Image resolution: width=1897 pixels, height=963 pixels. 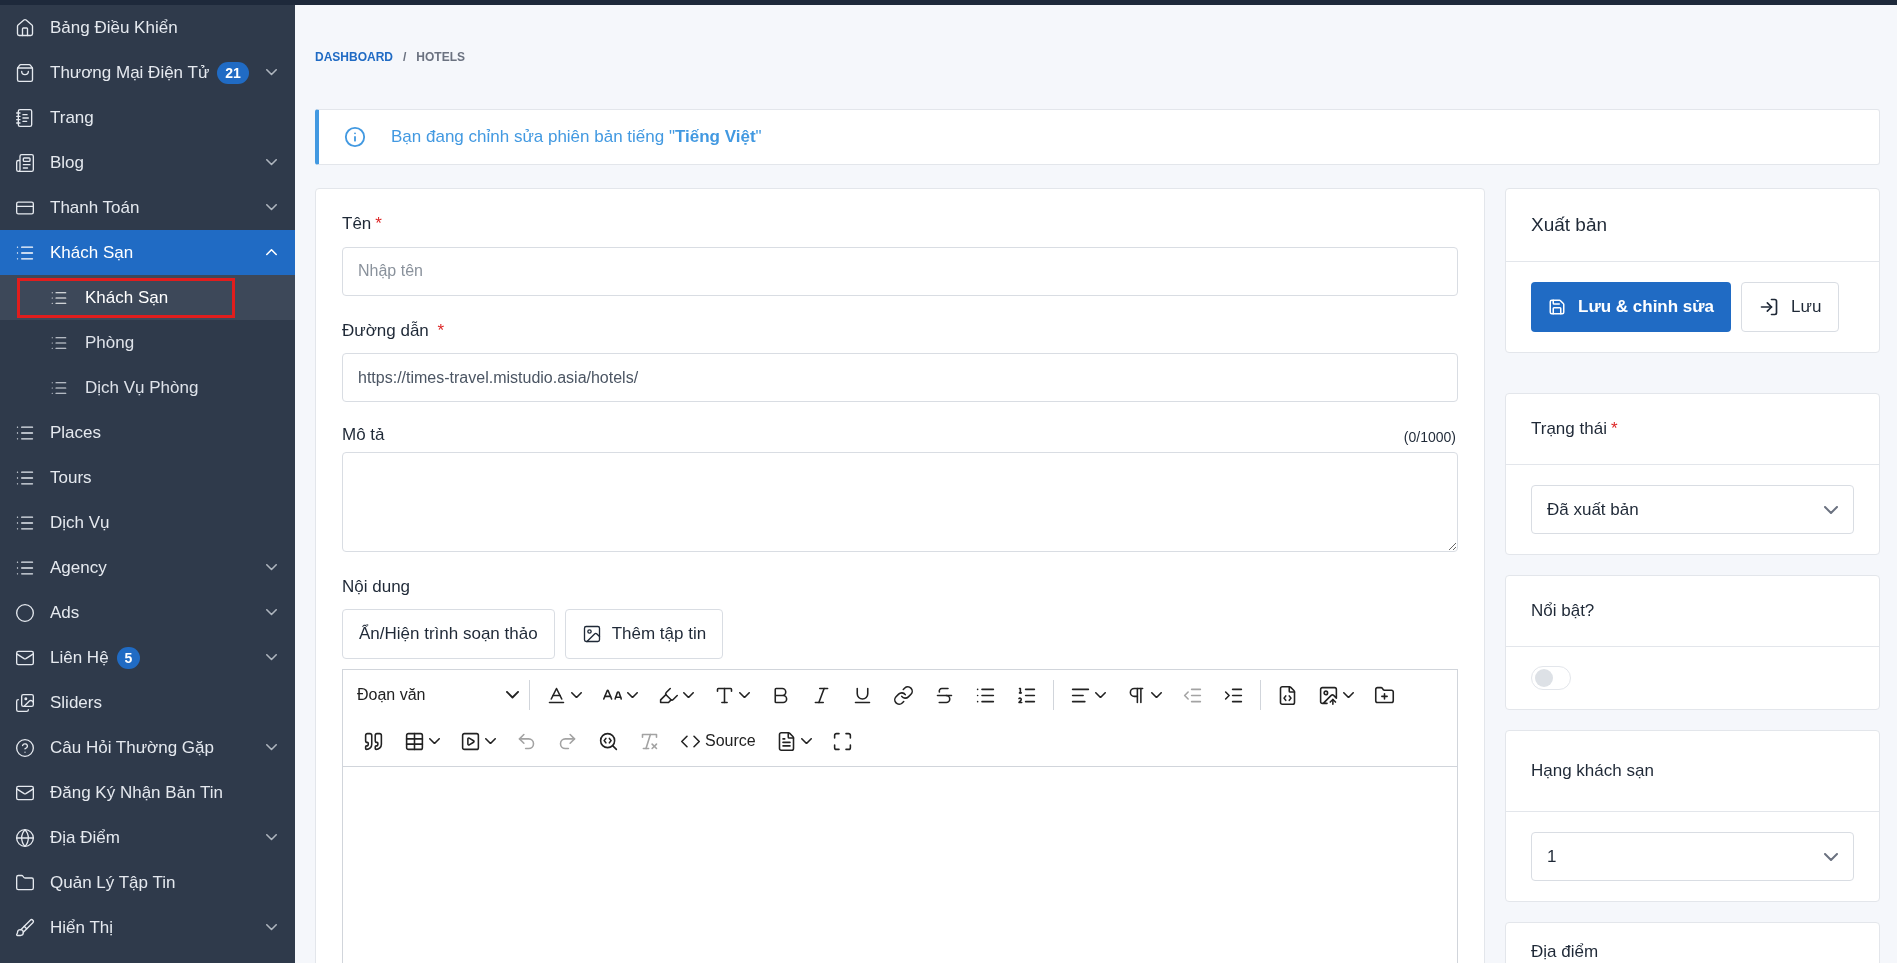 I want to click on format-select: Đoạn văn, so click(x=438, y=695).